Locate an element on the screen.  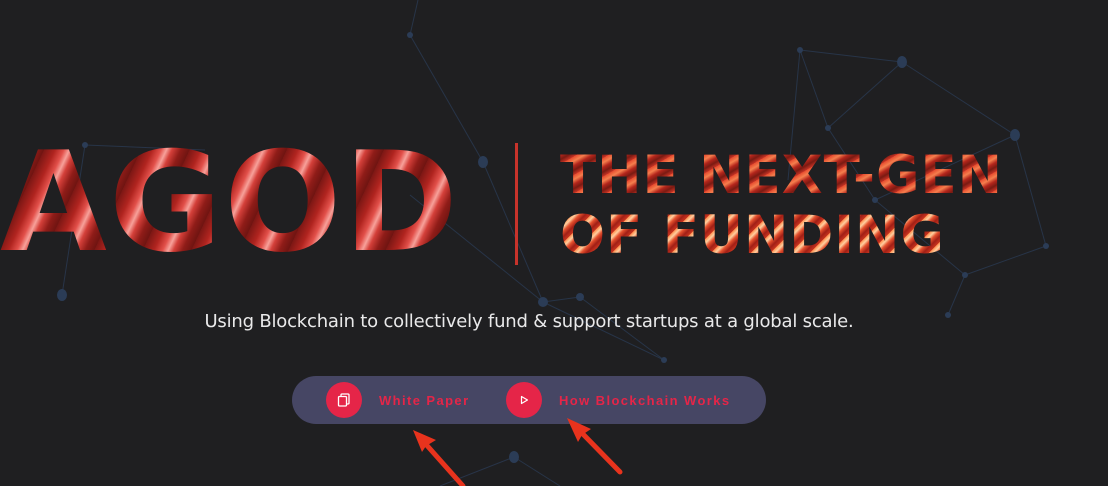
tagline-line-1: THE NEXT-GEN is located at coordinates (830, 176).